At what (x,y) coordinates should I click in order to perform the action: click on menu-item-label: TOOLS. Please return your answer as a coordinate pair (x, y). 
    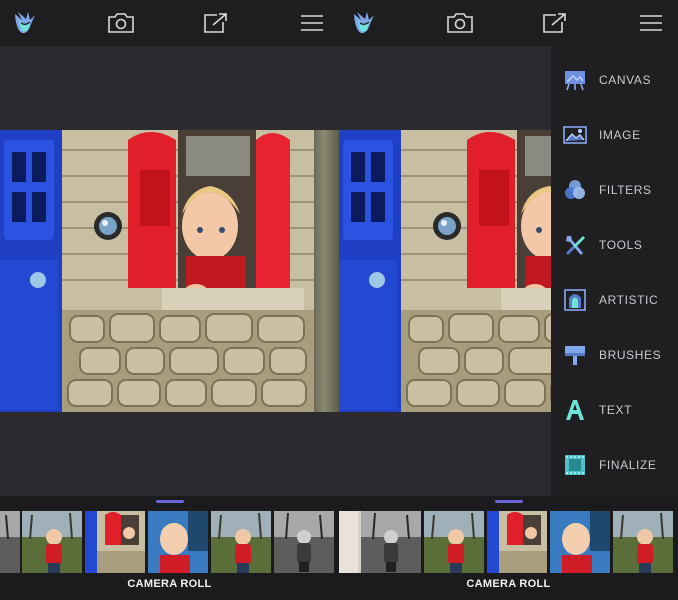
    Looking at the image, I should click on (621, 245).